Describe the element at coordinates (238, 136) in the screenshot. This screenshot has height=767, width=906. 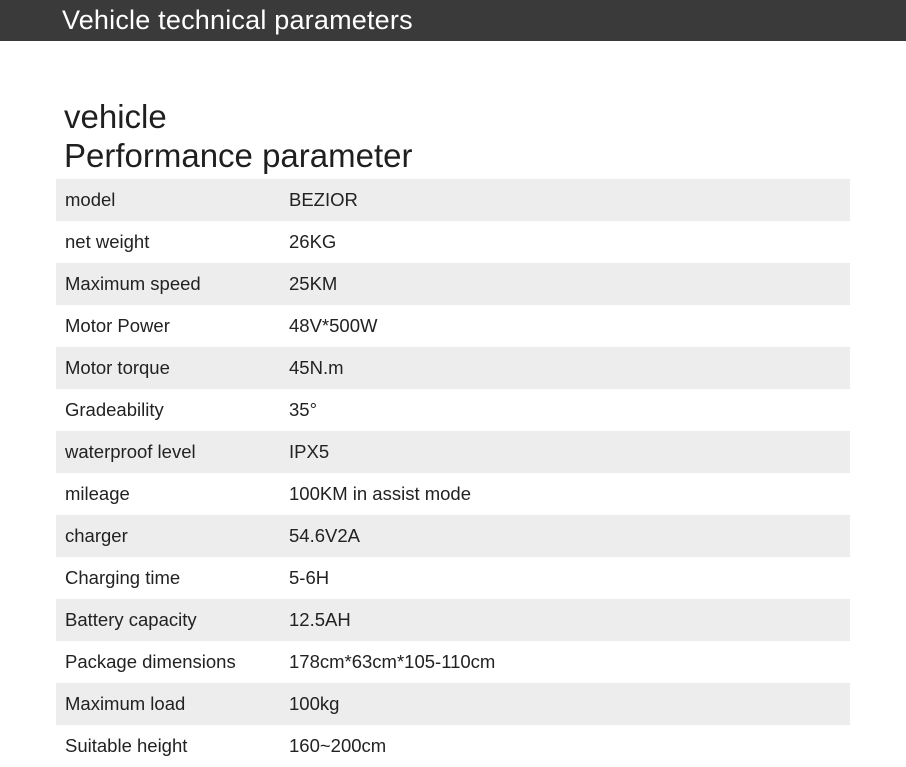
I see `section-heading: vehicle Performance parameter` at that location.